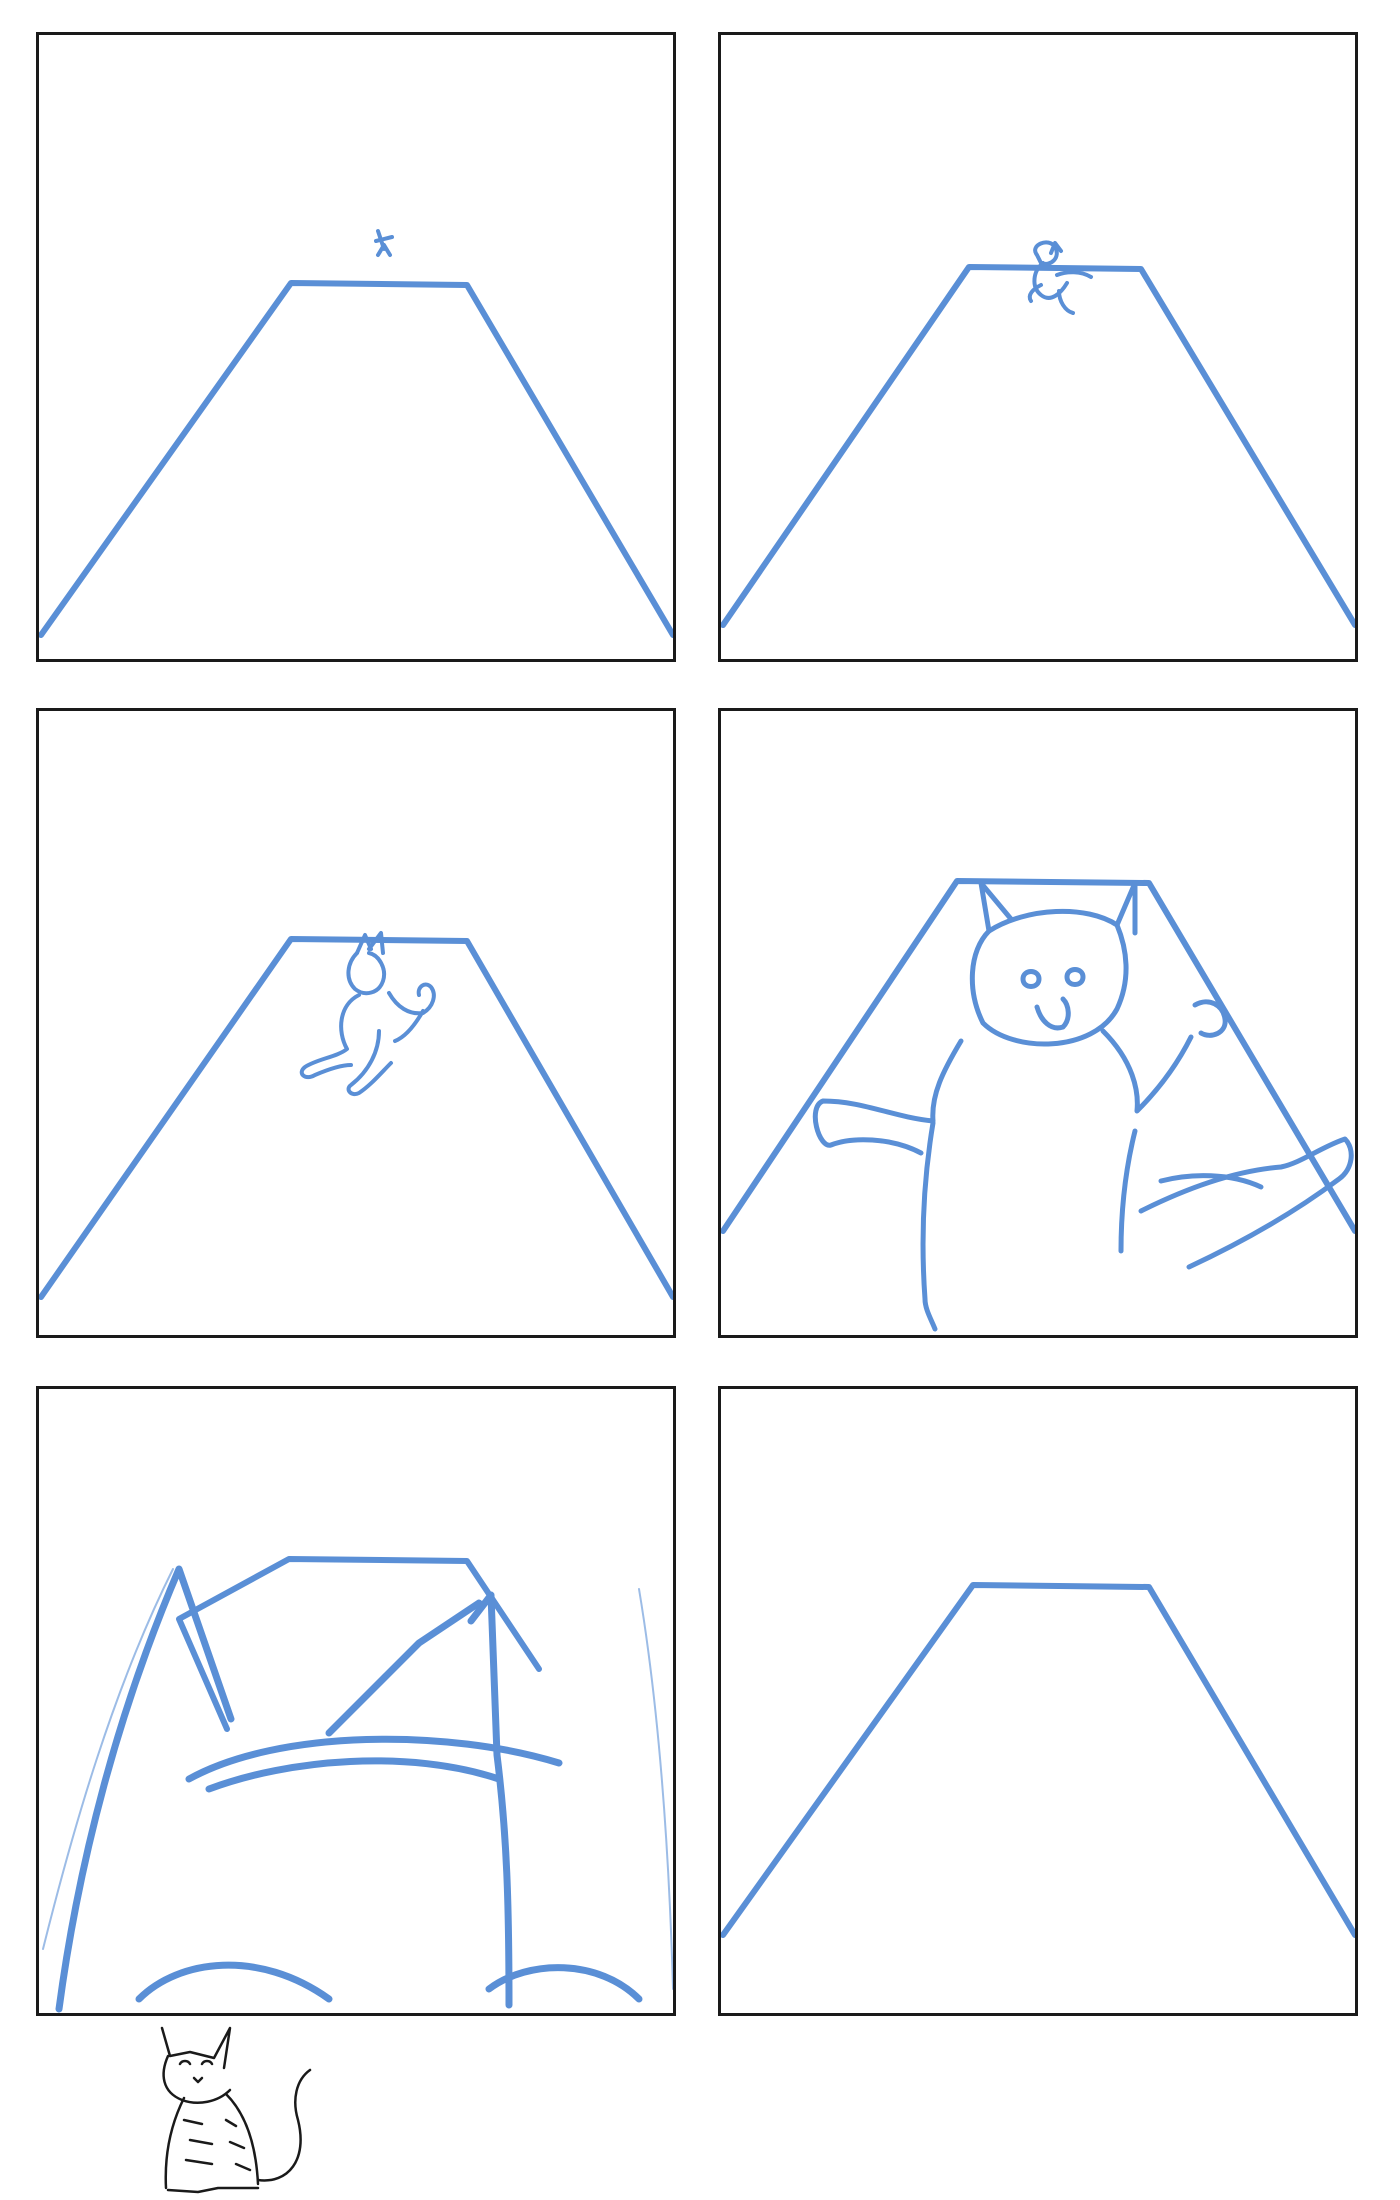 This screenshot has height=2200, width=1400. What do you see at coordinates (349, 1789) in the screenshot?
I see `cat-head-closeup` at bounding box center [349, 1789].